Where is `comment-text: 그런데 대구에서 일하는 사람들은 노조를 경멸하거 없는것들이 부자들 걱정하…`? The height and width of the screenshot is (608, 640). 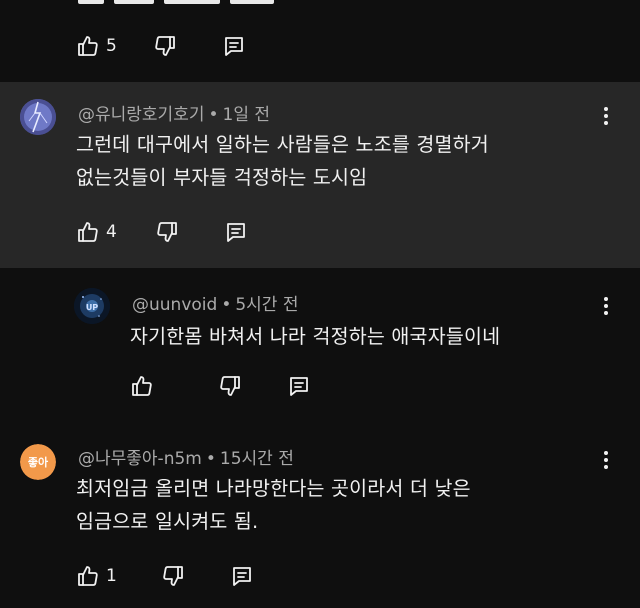
comment-text: 그런데 대구에서 일하는 사람들은 노조를 경멸하거 없는것들이 부자들 걱정하… is located at coordinates (282, 161).